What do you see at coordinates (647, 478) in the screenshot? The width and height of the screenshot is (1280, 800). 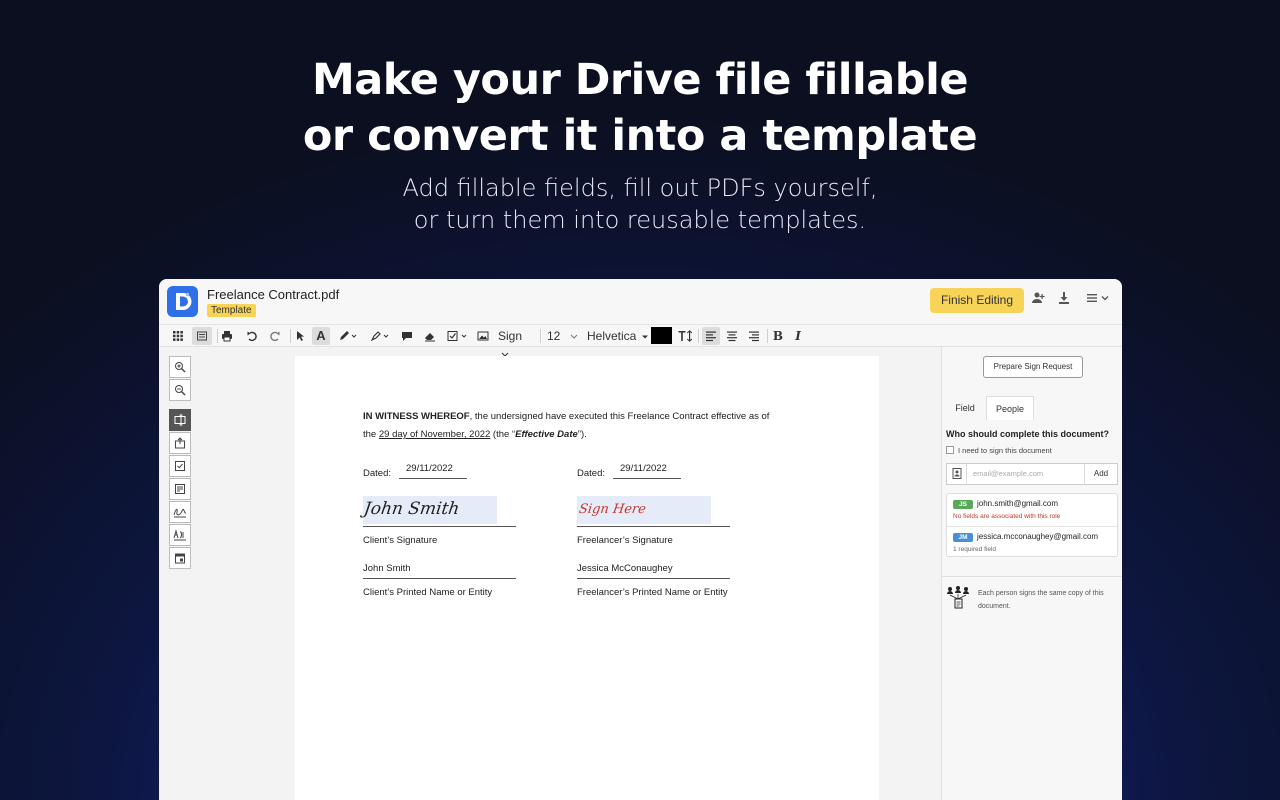 I see `freelancer-date-line` at bounding box center [647, 478].